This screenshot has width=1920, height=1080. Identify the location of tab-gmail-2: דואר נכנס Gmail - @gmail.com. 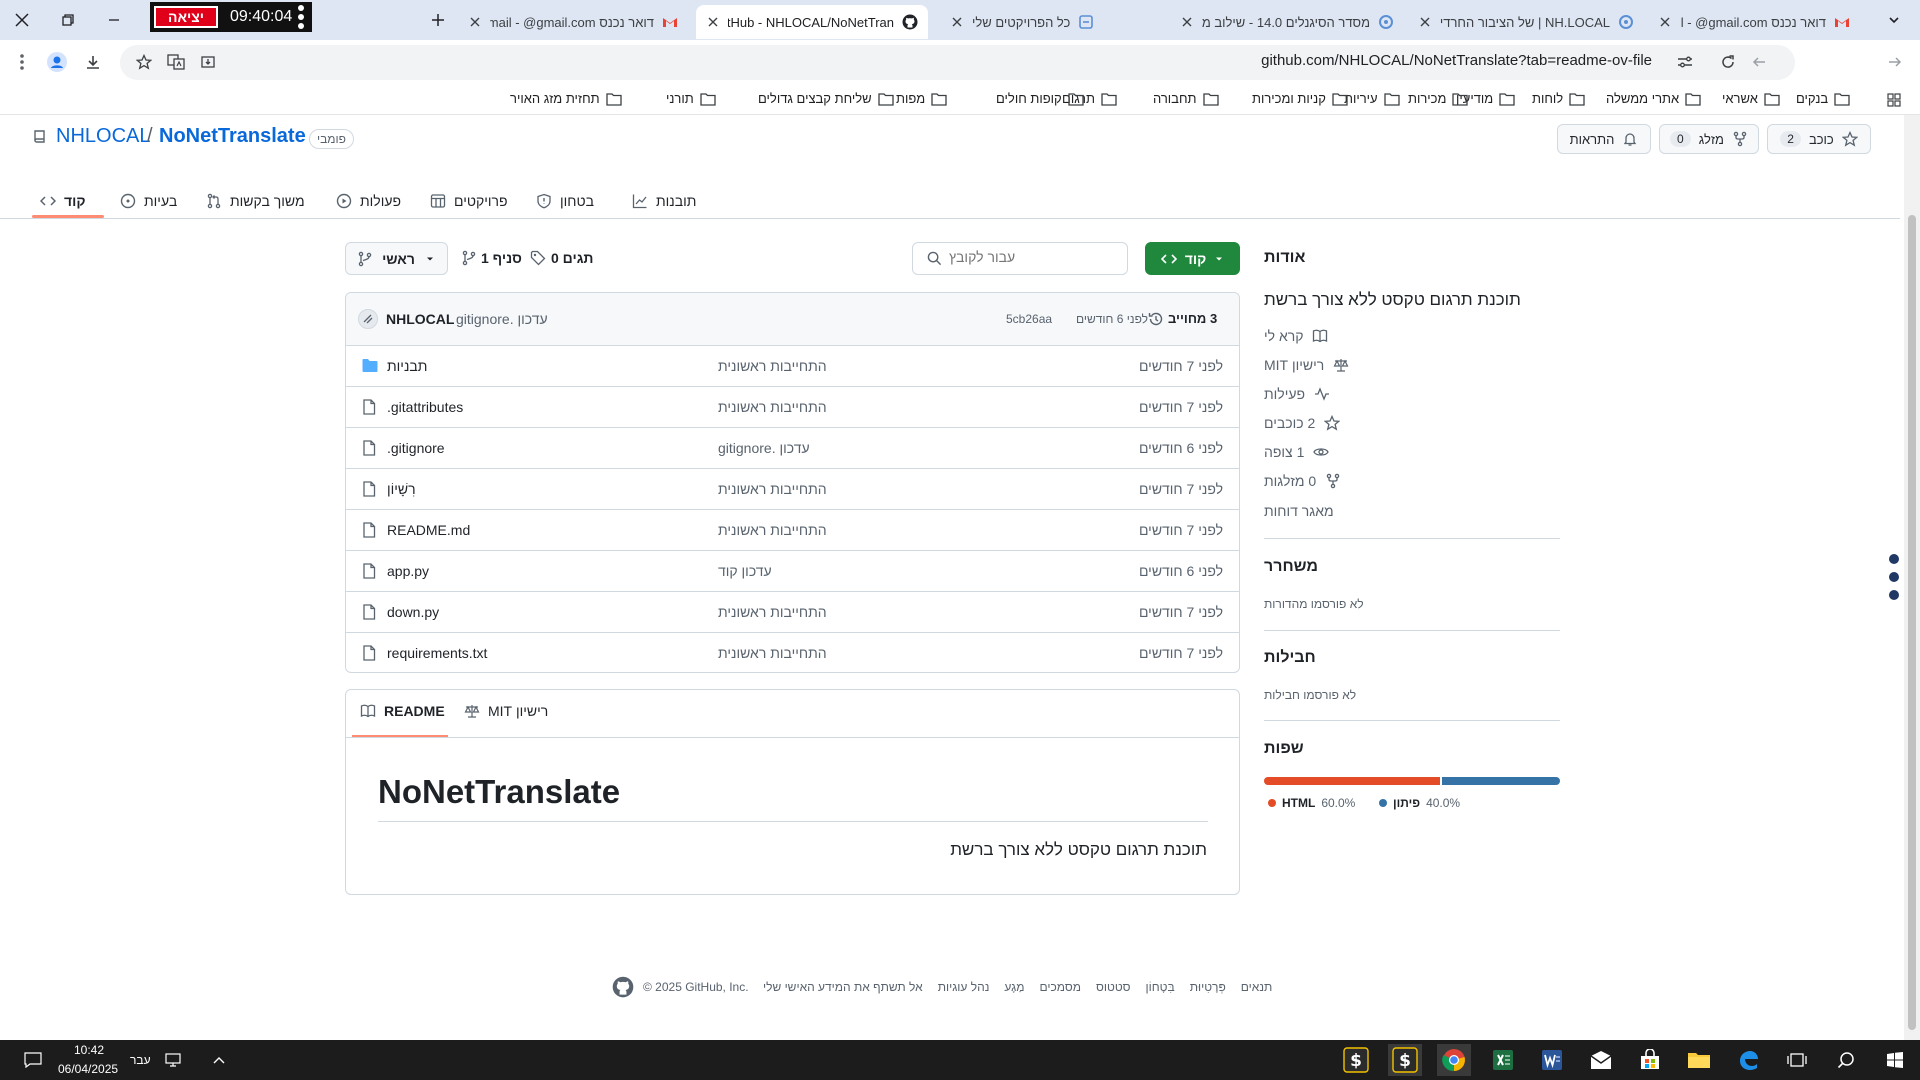
(573, 22).